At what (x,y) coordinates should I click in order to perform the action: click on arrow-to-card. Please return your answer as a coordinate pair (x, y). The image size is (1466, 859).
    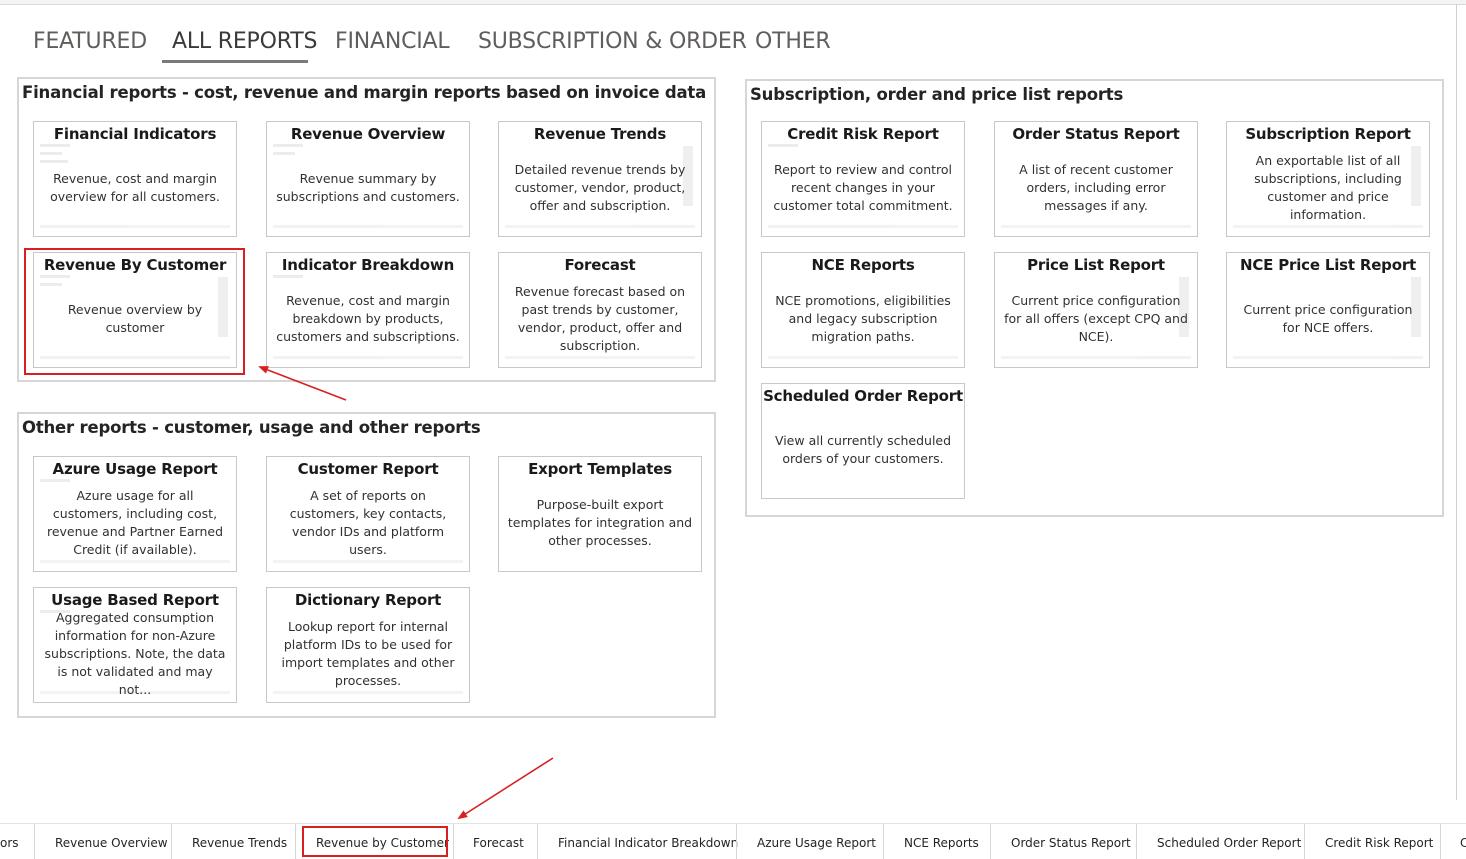
    Looking at the image, I should click on (302, 383).